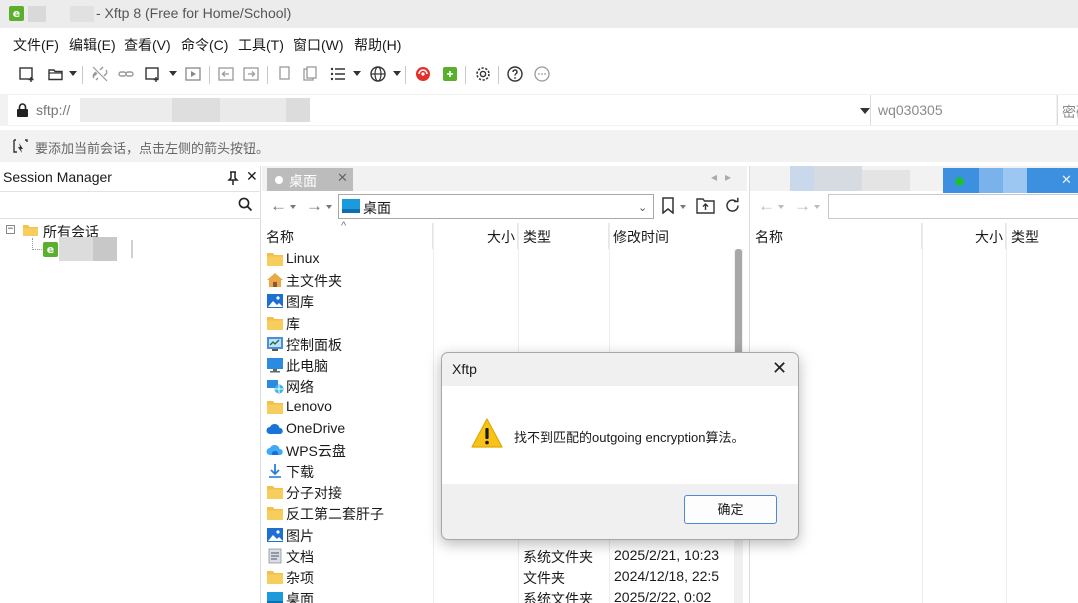  Describe the element at coordinates (397, 73) in the screenshot. I see `encoding-dropdown-caret` at that location.